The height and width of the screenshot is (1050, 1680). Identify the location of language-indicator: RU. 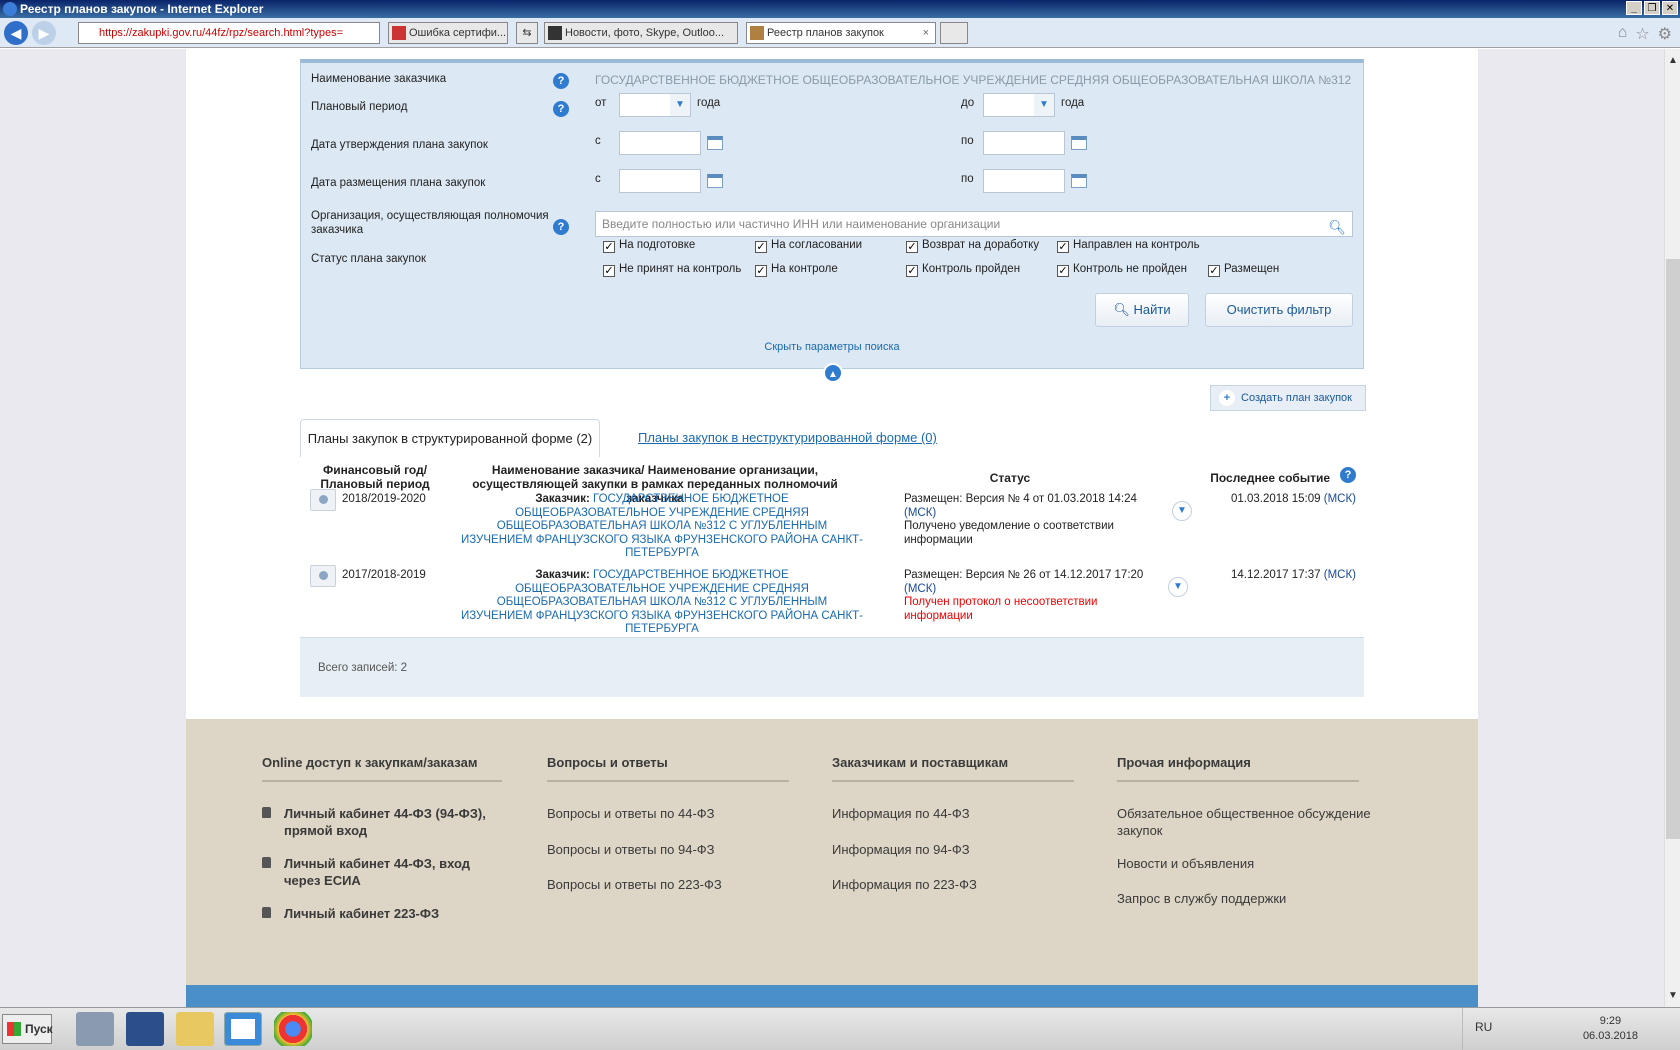
(1483, 1027).